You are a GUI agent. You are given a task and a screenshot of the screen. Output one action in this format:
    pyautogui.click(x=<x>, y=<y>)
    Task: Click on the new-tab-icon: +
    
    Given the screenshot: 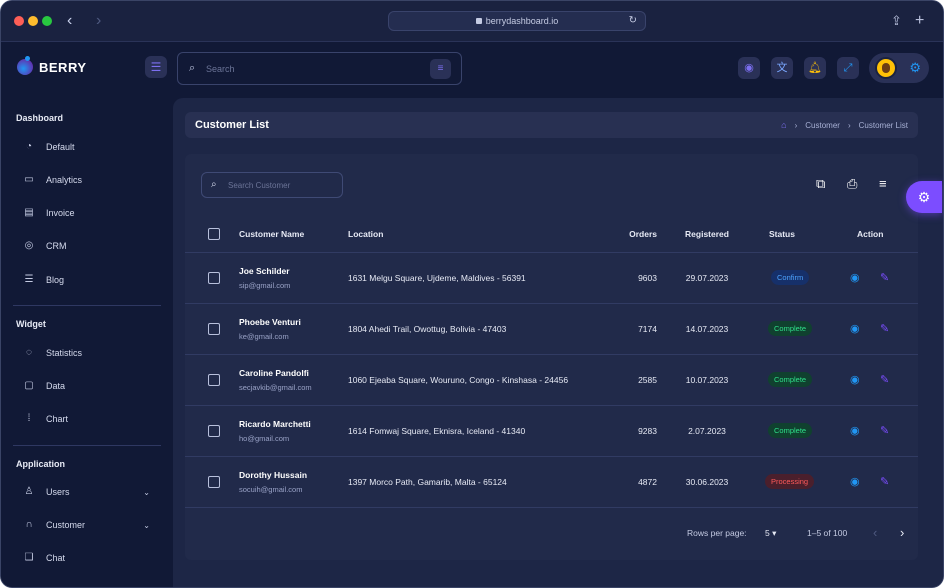 What is the action you would take?
    pyautogui.click(x=919, y=21)
    